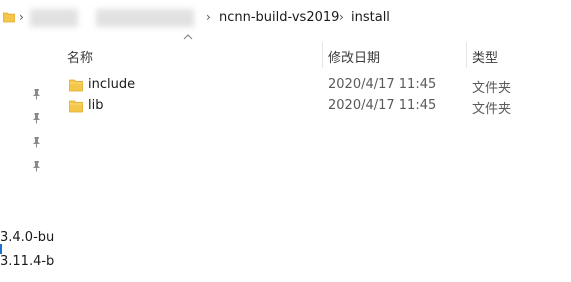 The height and width of the screenshot is (282, 571). I want to click on breadcrumb-item-ncnn-build: ncnn-build-vs2019, so click(279, 17).